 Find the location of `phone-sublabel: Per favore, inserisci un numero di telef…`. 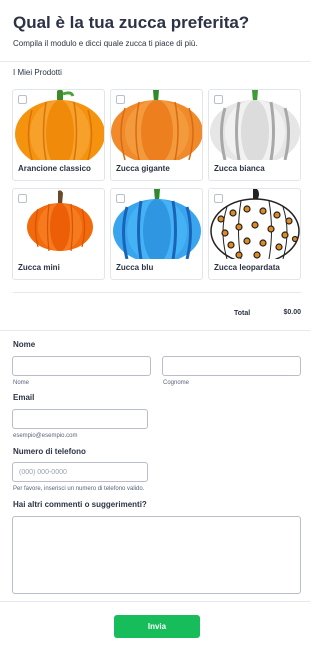

phone-sublabel: Per favore, inserisci un numero di telef… is located at coordinates (79, 489).